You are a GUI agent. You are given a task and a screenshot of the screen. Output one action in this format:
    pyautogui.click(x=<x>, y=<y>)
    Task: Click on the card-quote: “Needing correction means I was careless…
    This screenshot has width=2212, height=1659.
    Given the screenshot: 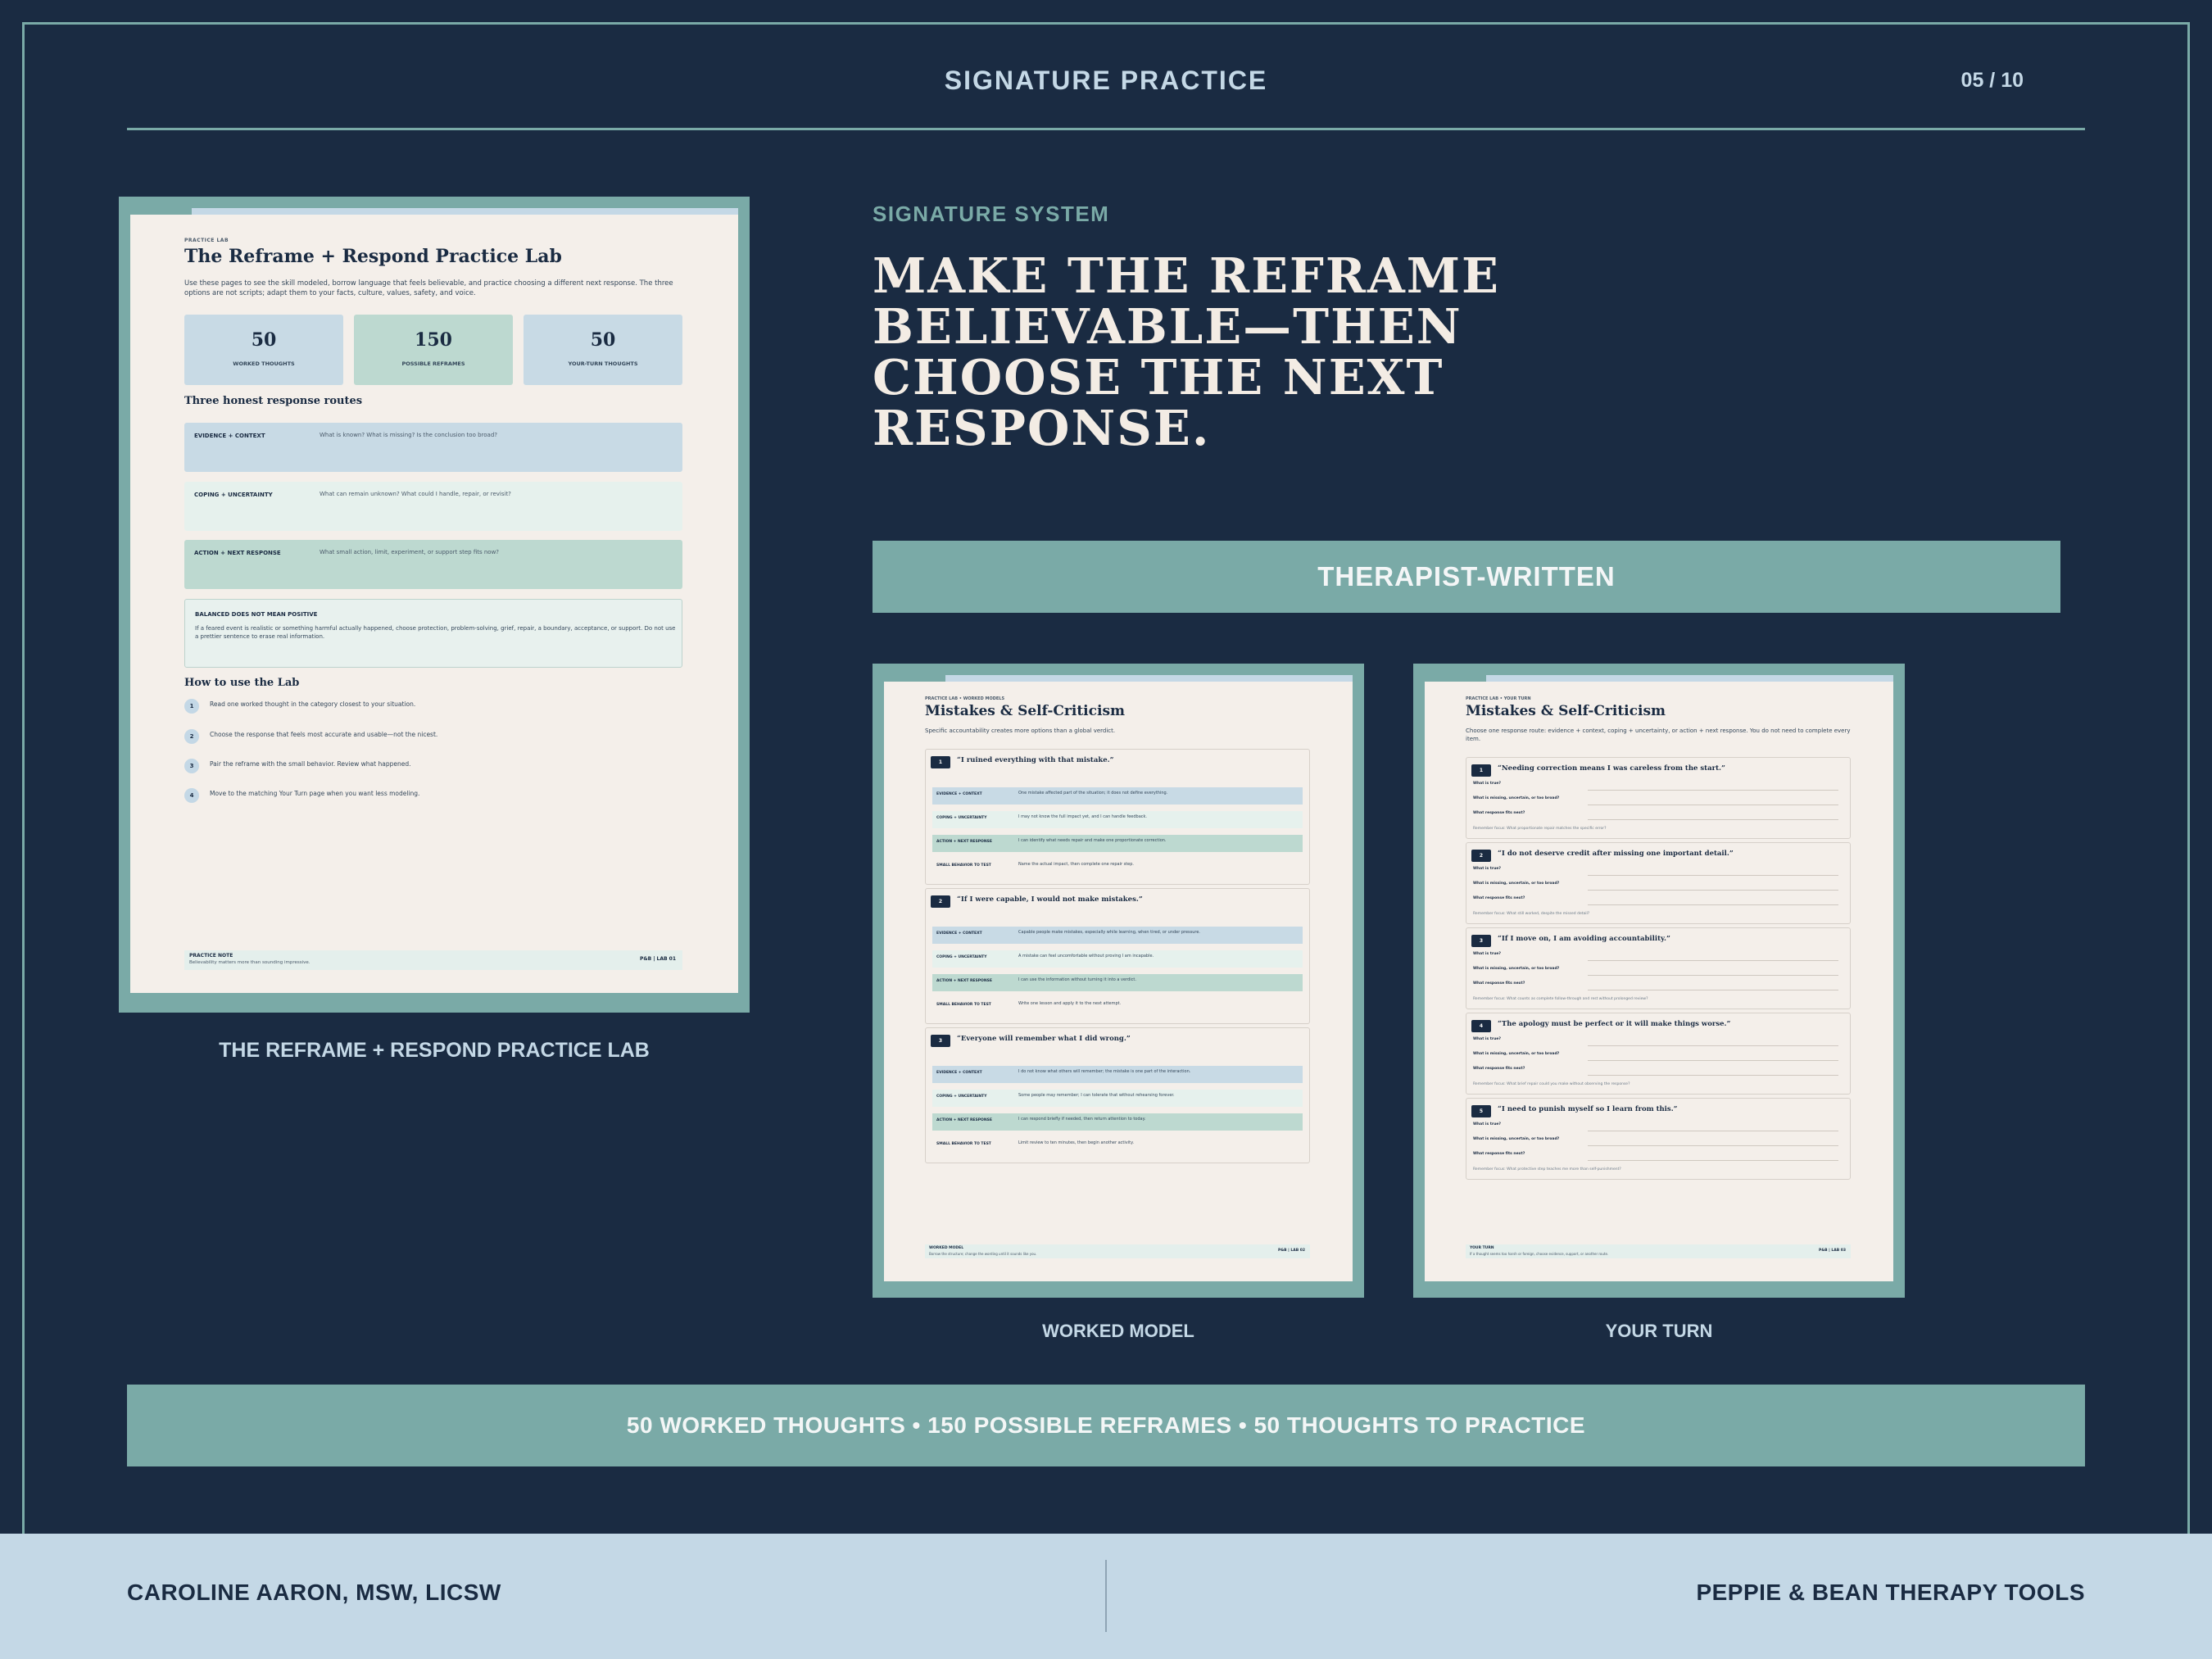 What is the action you would take?
    pyautogui.click(x=1611, y=768)
    